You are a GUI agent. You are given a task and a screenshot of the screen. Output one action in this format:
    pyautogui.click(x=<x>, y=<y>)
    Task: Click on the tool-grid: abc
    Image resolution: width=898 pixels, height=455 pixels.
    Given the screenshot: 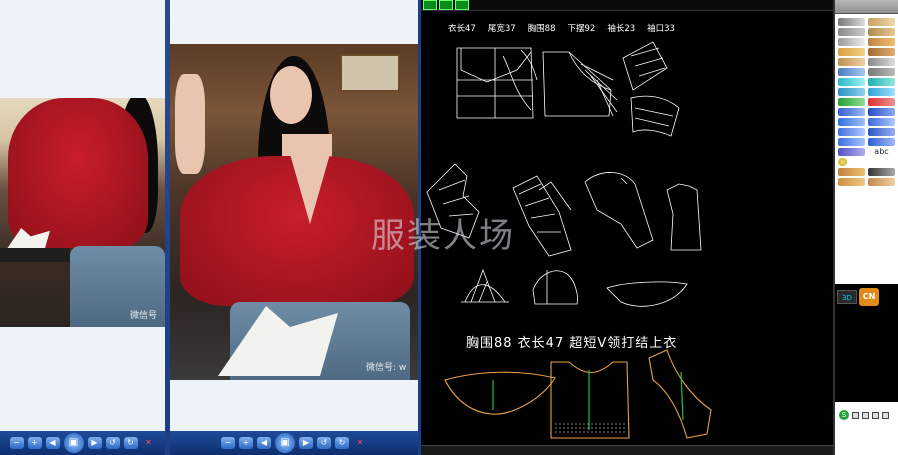 What is the action you would take?
    pyautogui.click(x=866, y=102)
    